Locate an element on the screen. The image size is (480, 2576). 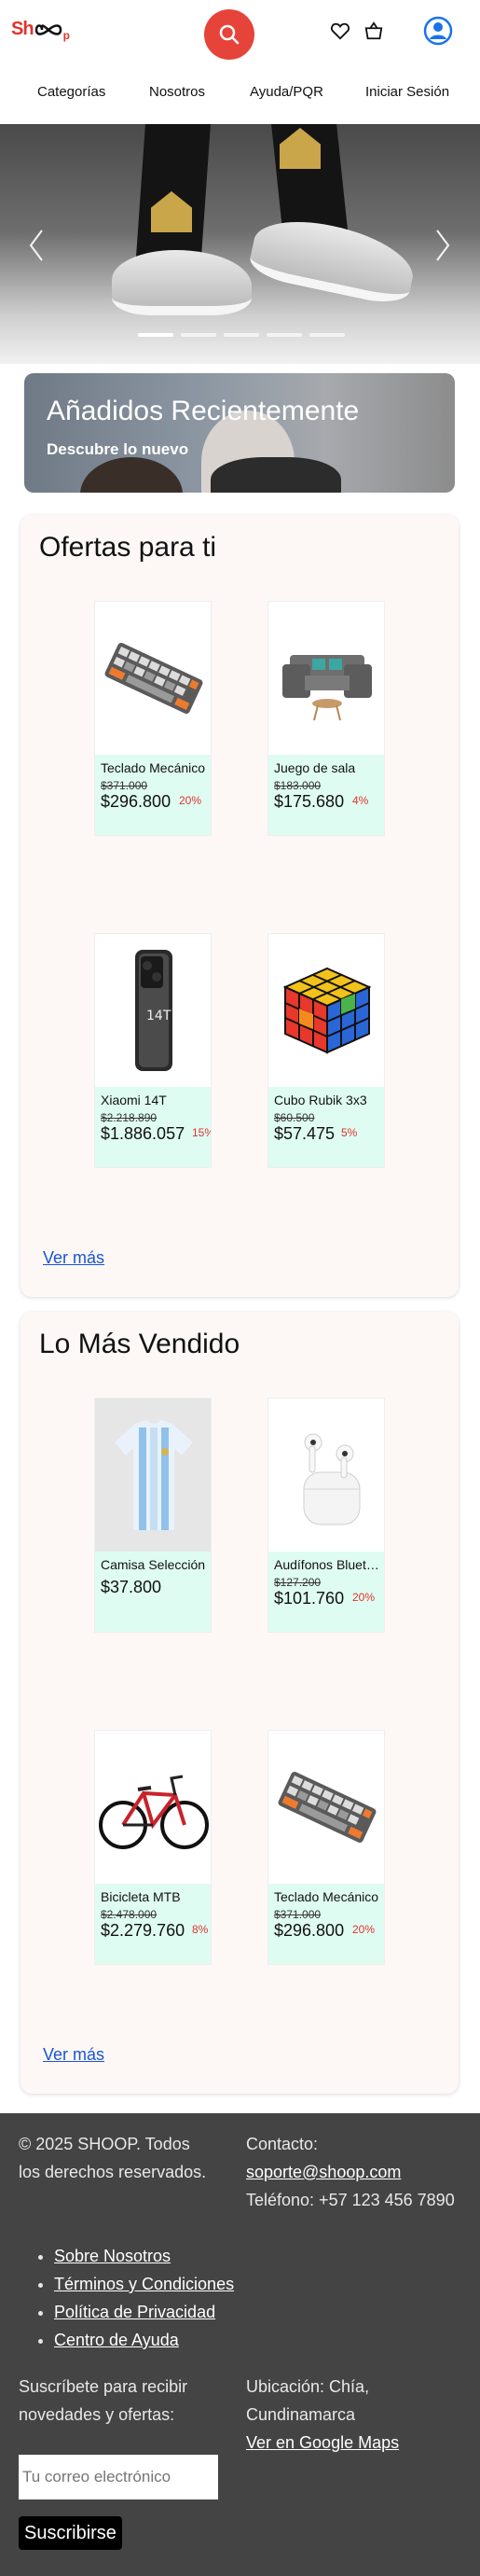
cart-button is located at coordinates (374, 31).